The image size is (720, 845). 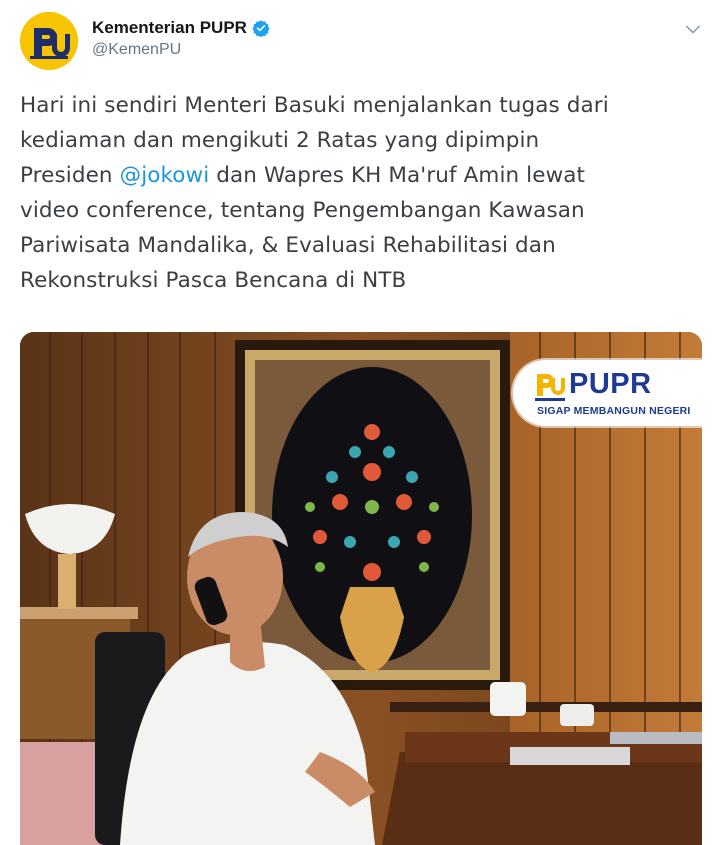 I want to click on tweet-line-rest: dan Wapres KH Ma'ruf Amin lewat, so click(x=401, y=175).